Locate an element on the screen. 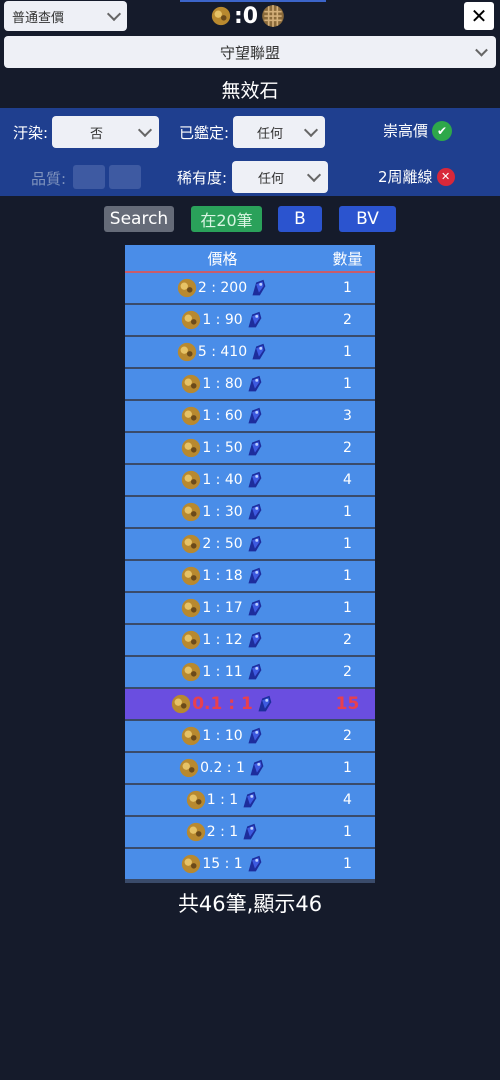 This screenshot has height=1080, width=500. rarity-value: 任何 is located at coordinates (270, 179).